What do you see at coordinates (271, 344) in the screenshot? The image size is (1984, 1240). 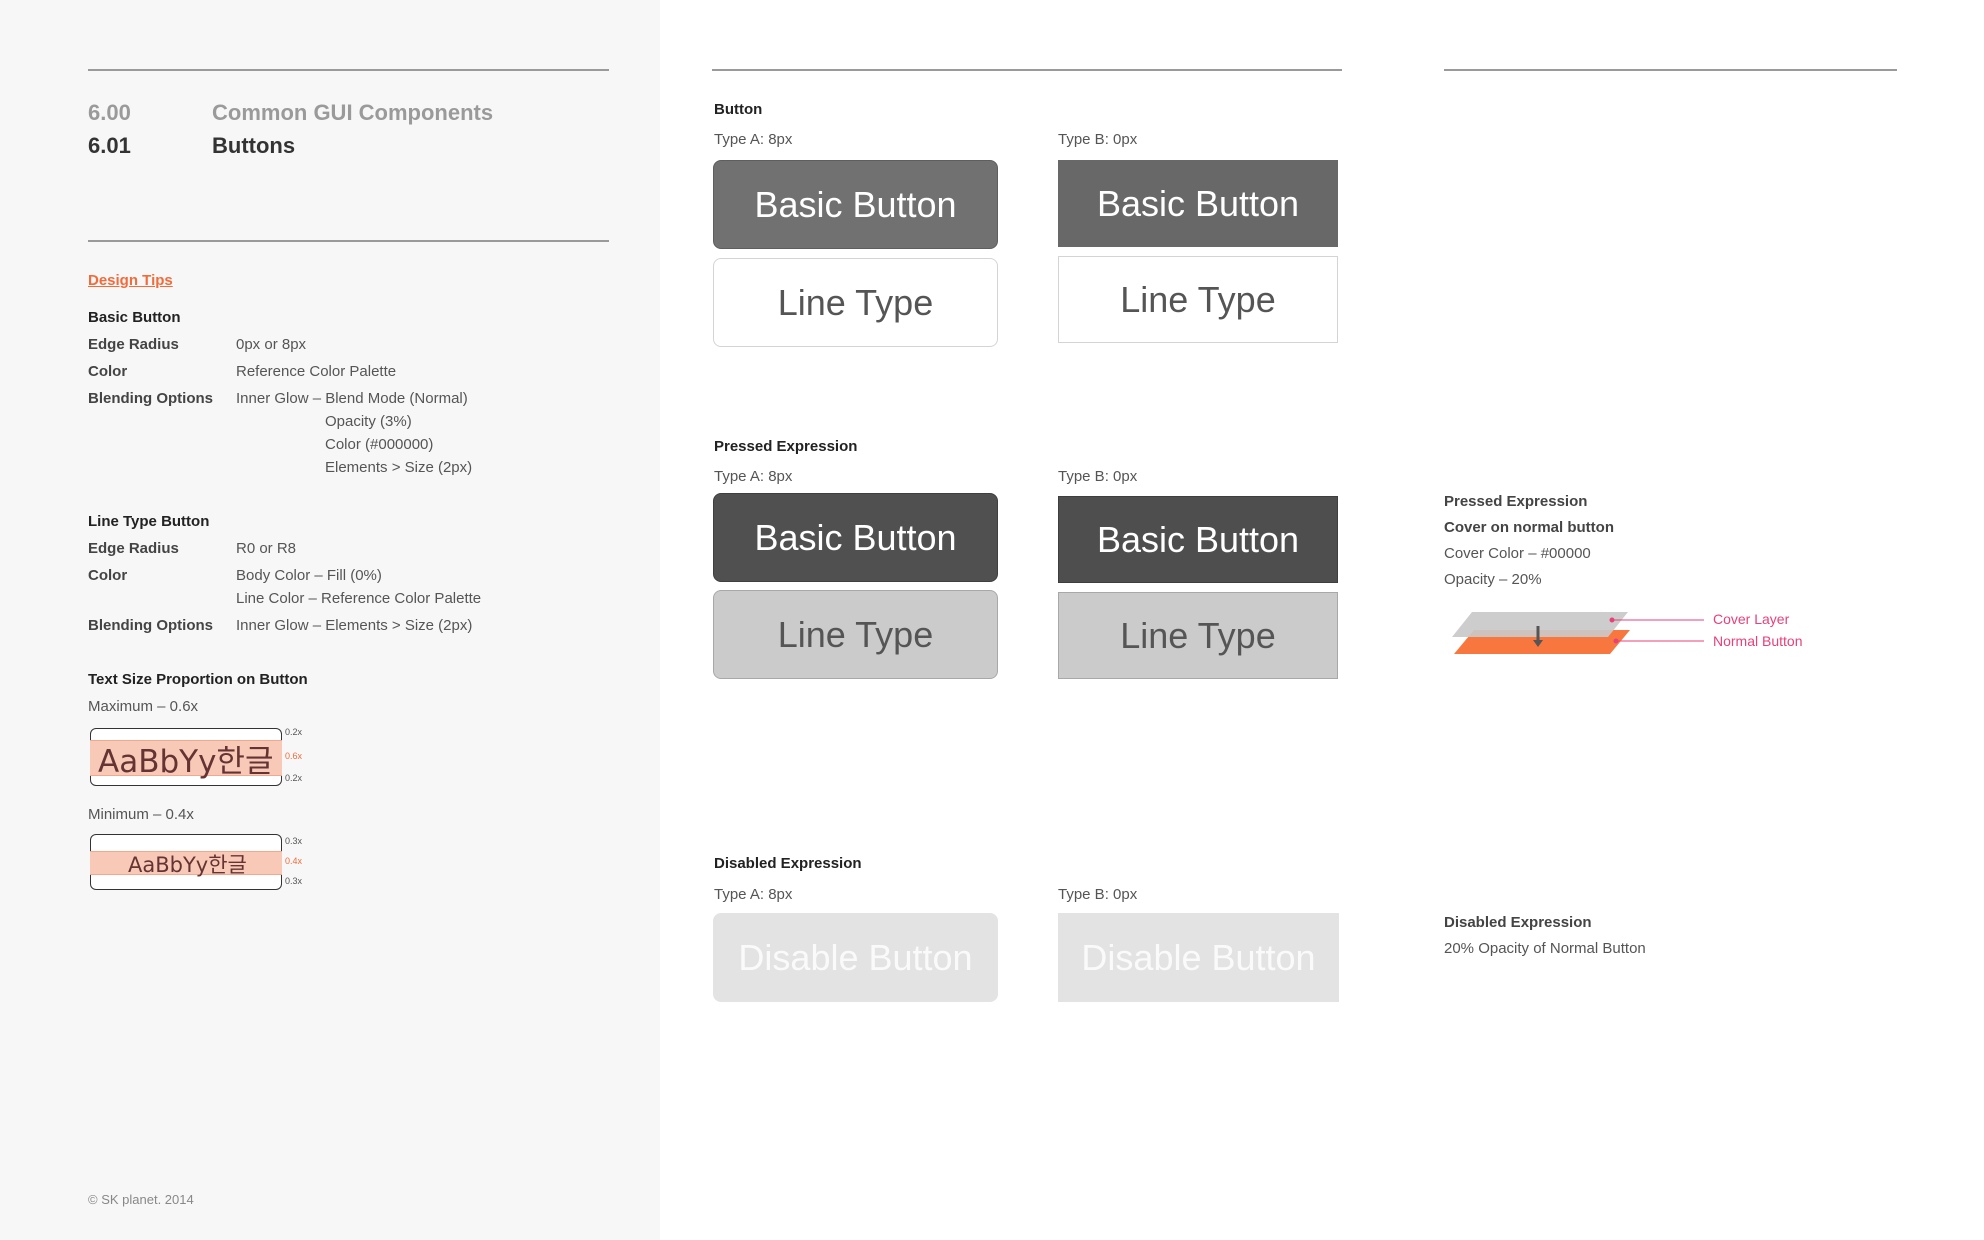 I see `edge-radius-value: 0px or 8px` at bounding box center [271, 344].